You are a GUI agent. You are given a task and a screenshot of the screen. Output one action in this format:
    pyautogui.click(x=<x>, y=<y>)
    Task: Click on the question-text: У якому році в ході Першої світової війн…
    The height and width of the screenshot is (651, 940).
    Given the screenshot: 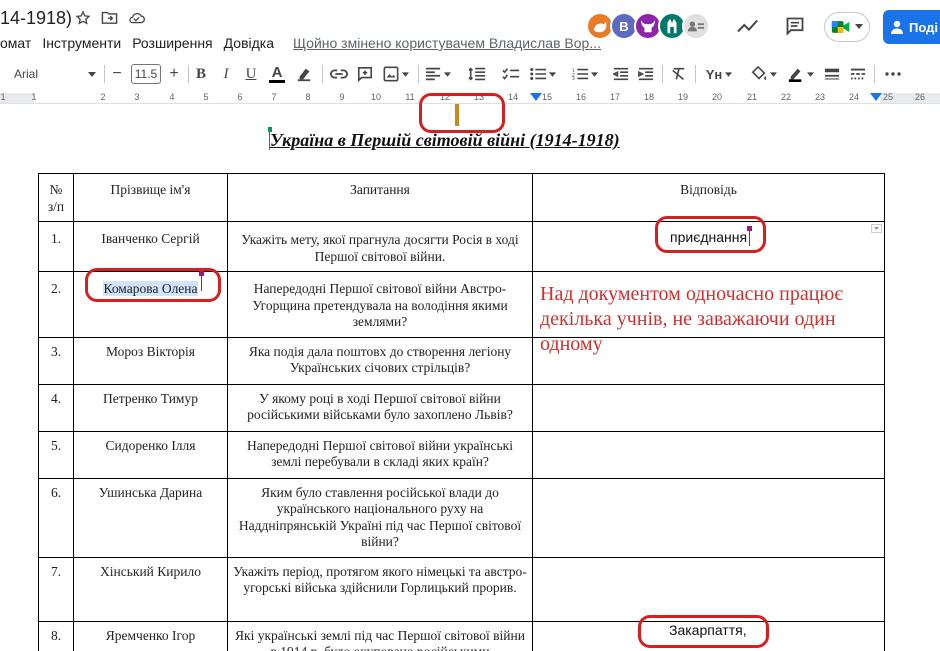 What is the action you would take?
    pyautogui.click(x=380, y=407)
    